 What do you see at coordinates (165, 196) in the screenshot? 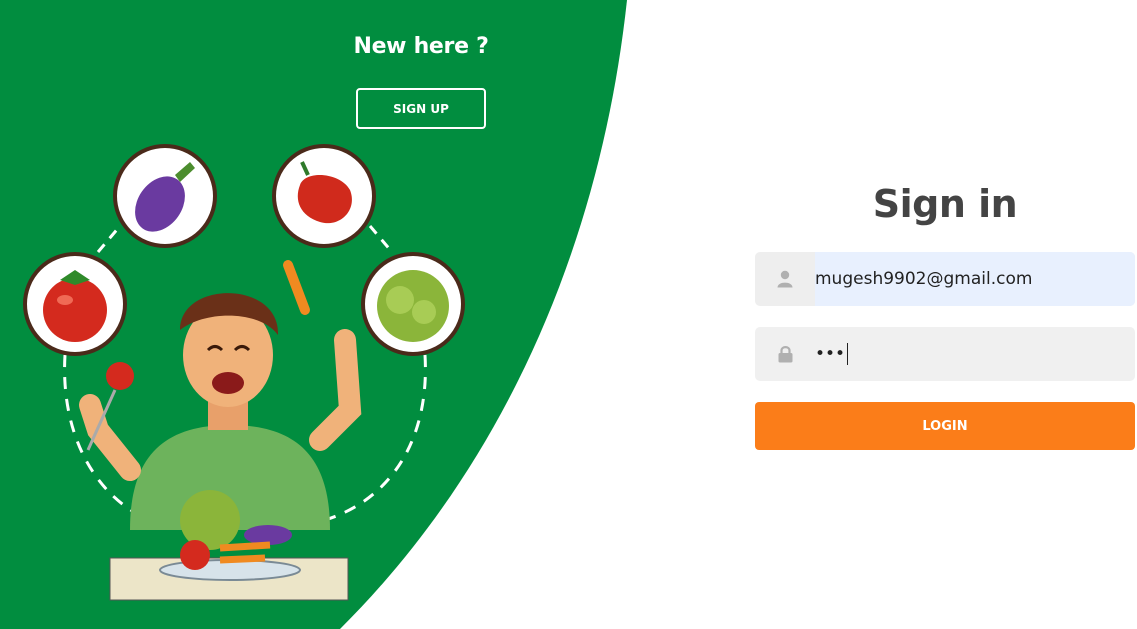
I see `eggplant-icon` at bounding box center [165, 196].